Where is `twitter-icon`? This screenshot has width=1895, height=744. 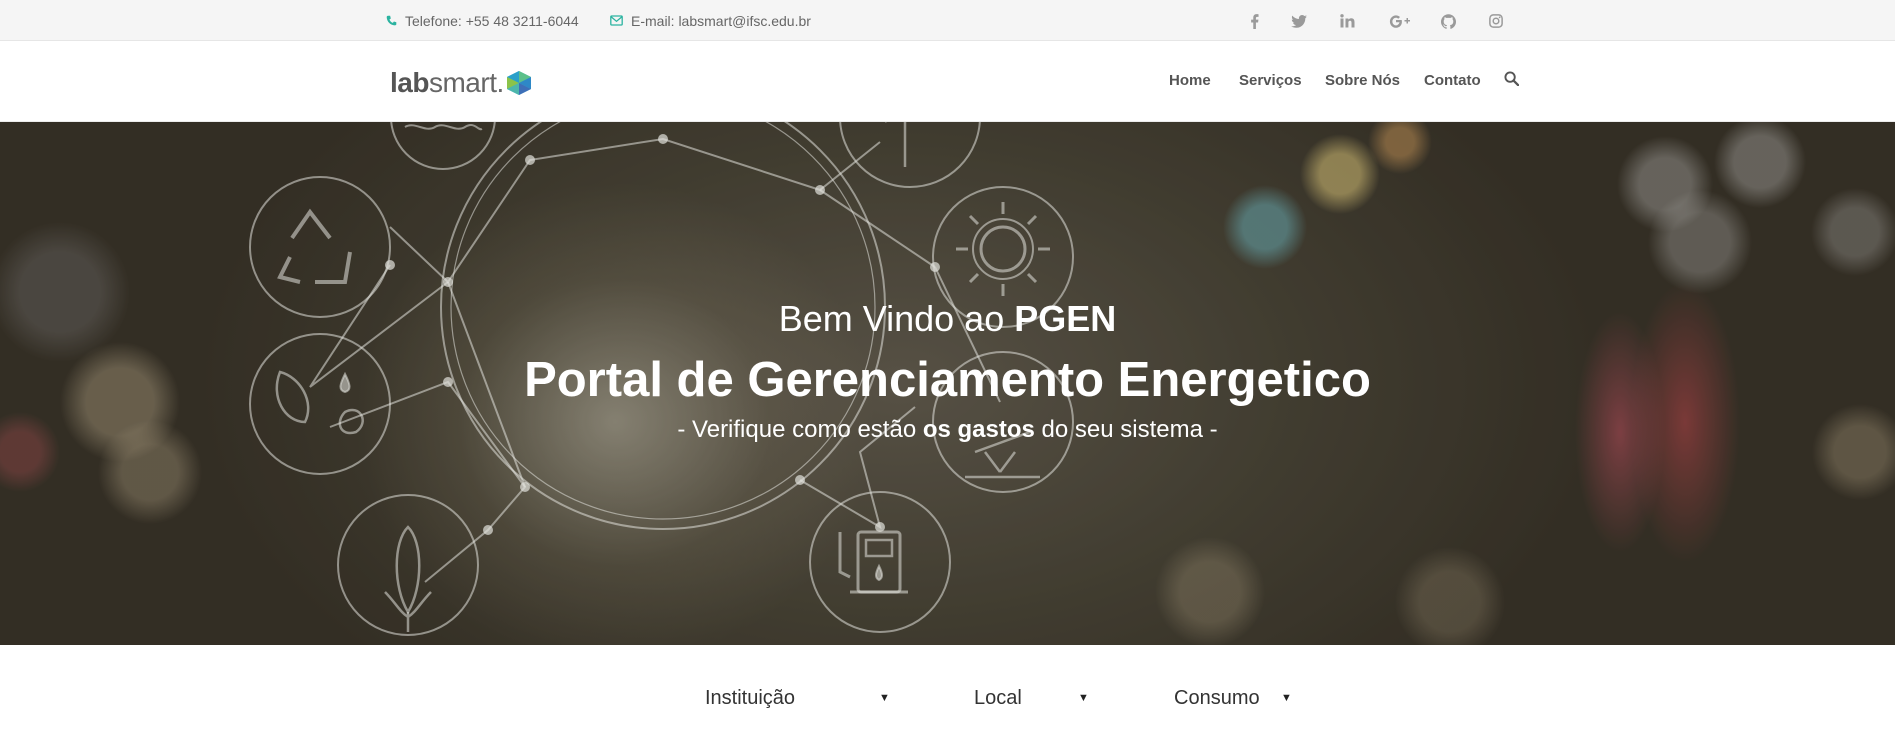
twitter-icon is located at coordinates (1299, 21).